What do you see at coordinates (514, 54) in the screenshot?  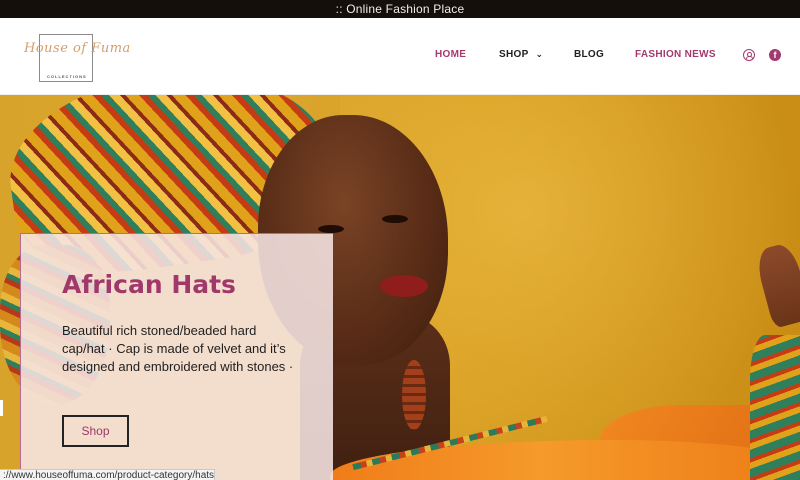 I see `nav-shop-label: SHOP` at bounding box center [514, 54].